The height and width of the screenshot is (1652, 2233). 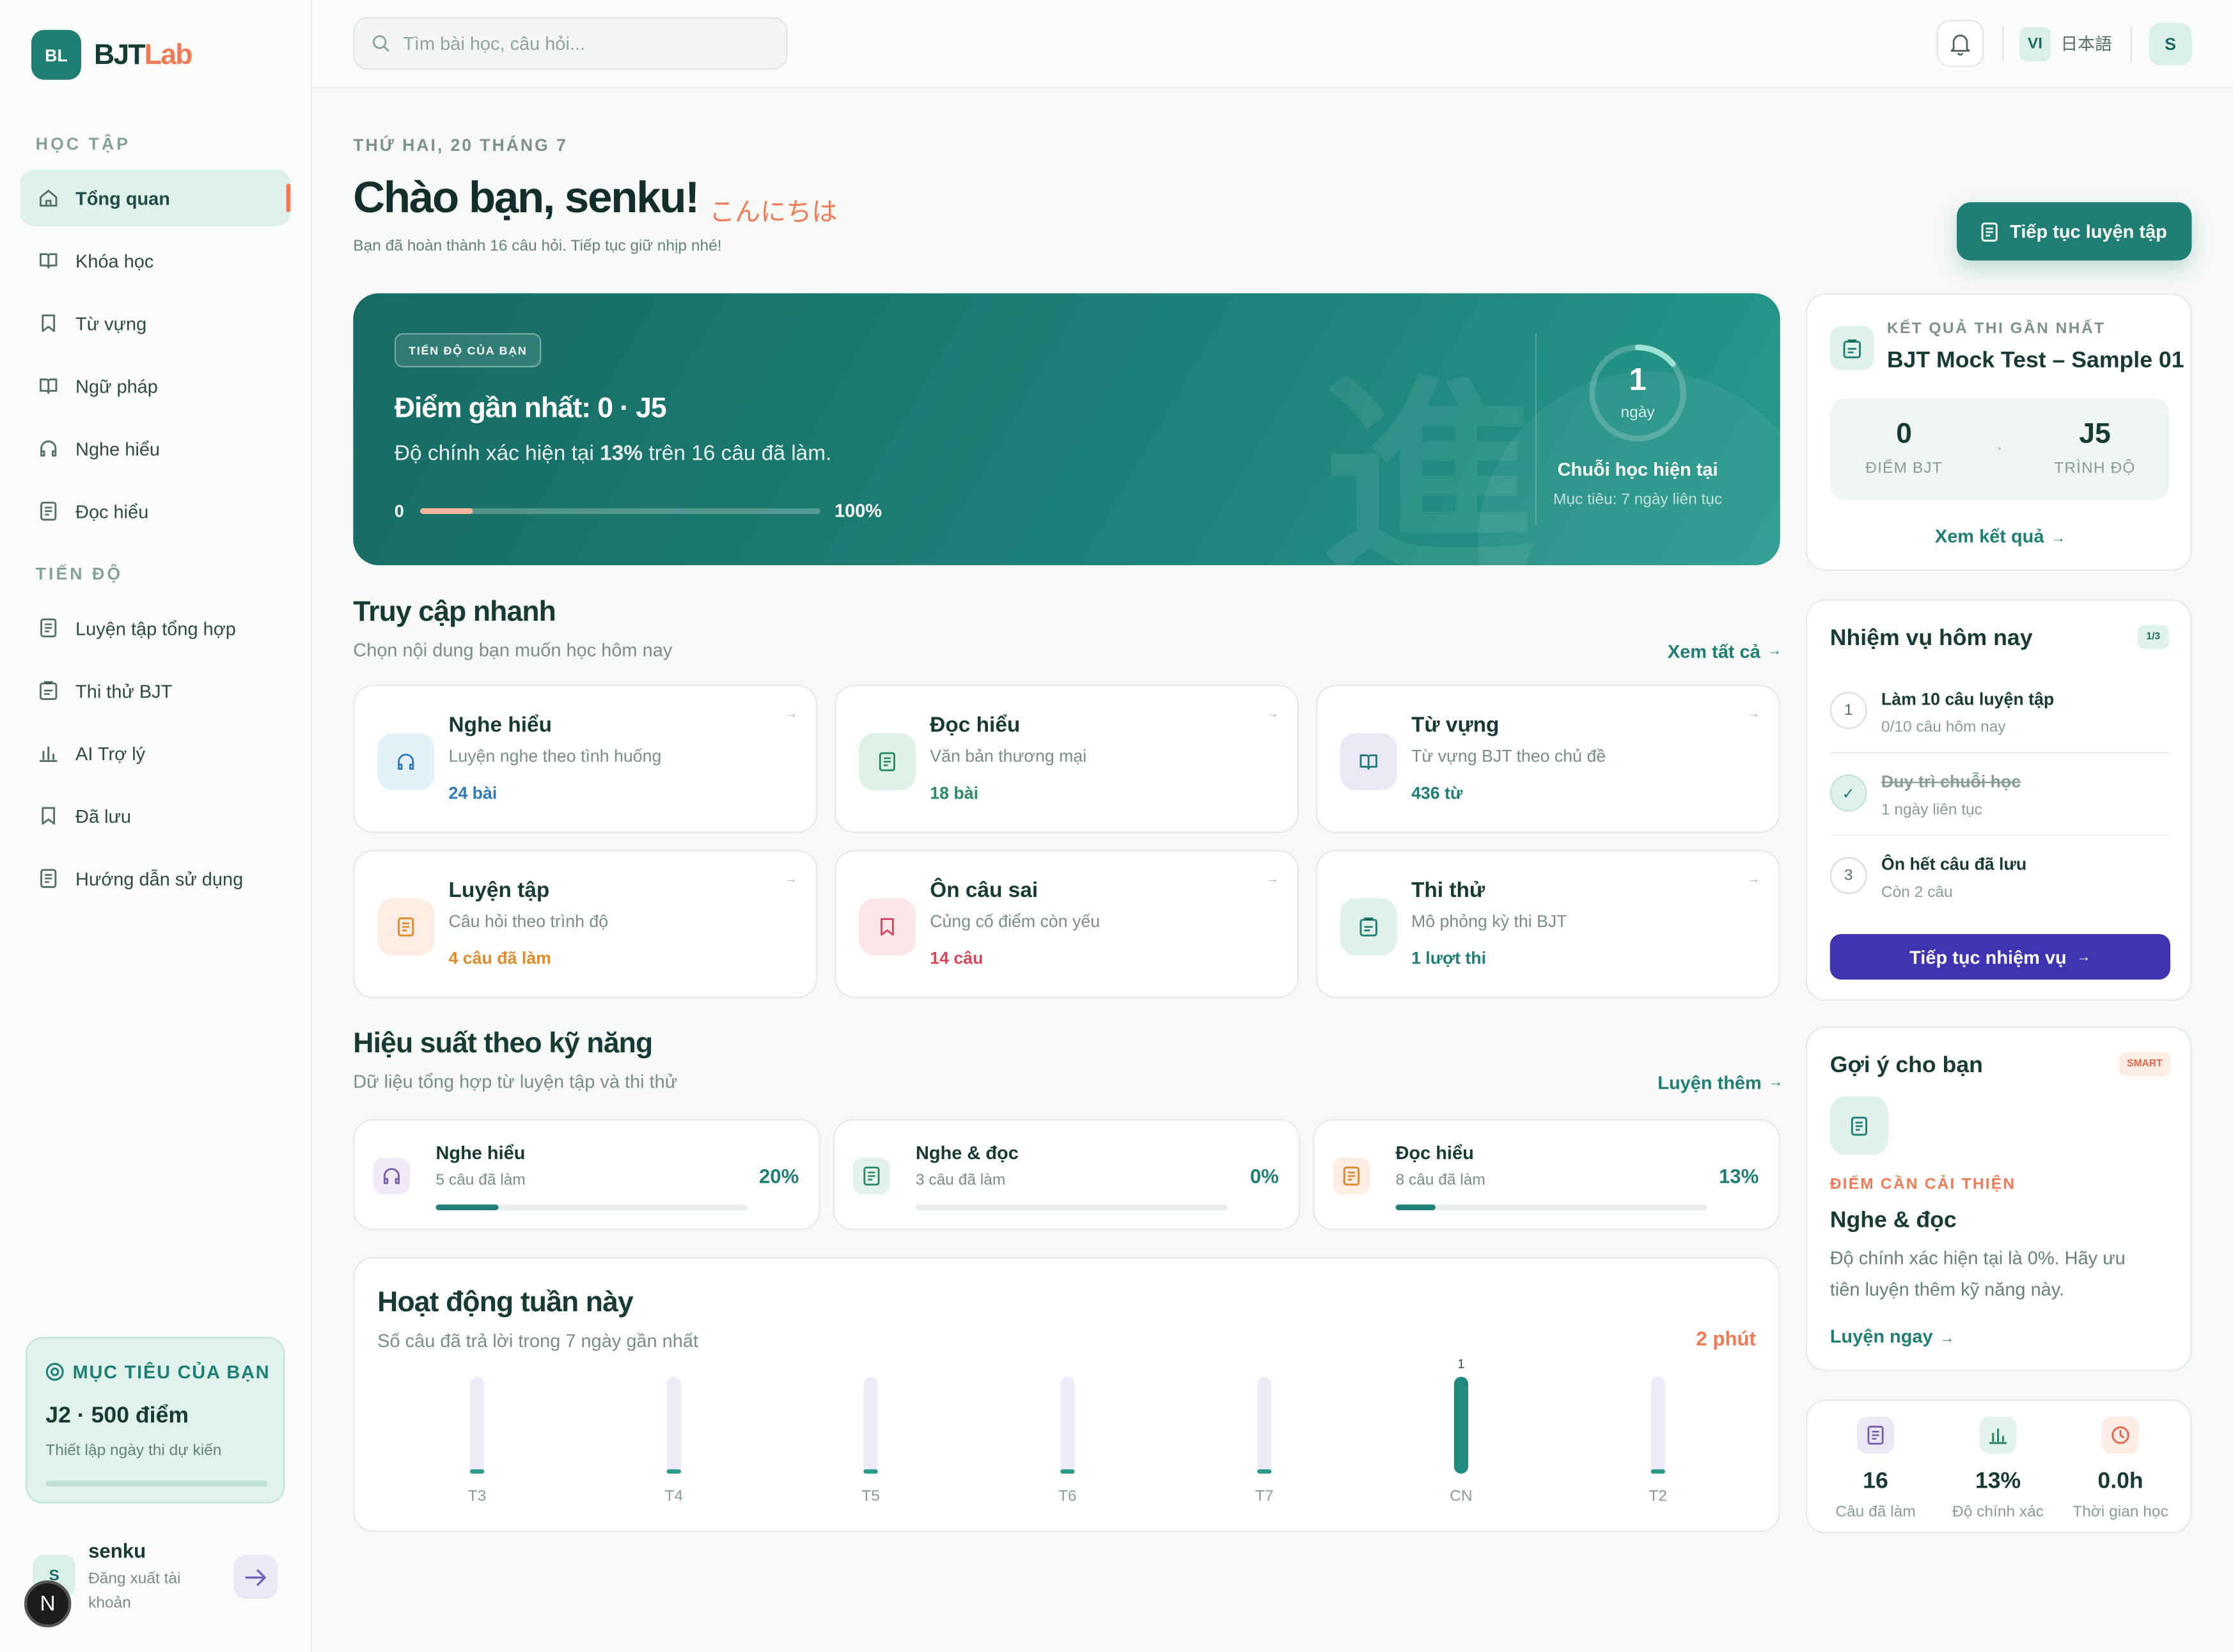 I want to click on skill-percent: 0%, so click(x=1264, y=1176).